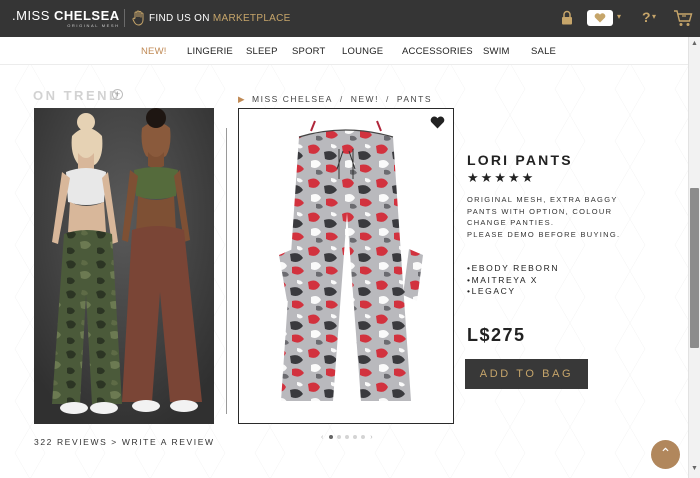  I want to click on reviews-link: 322 REVIEWS > WRITE A REVIEW, so click(124, 442).